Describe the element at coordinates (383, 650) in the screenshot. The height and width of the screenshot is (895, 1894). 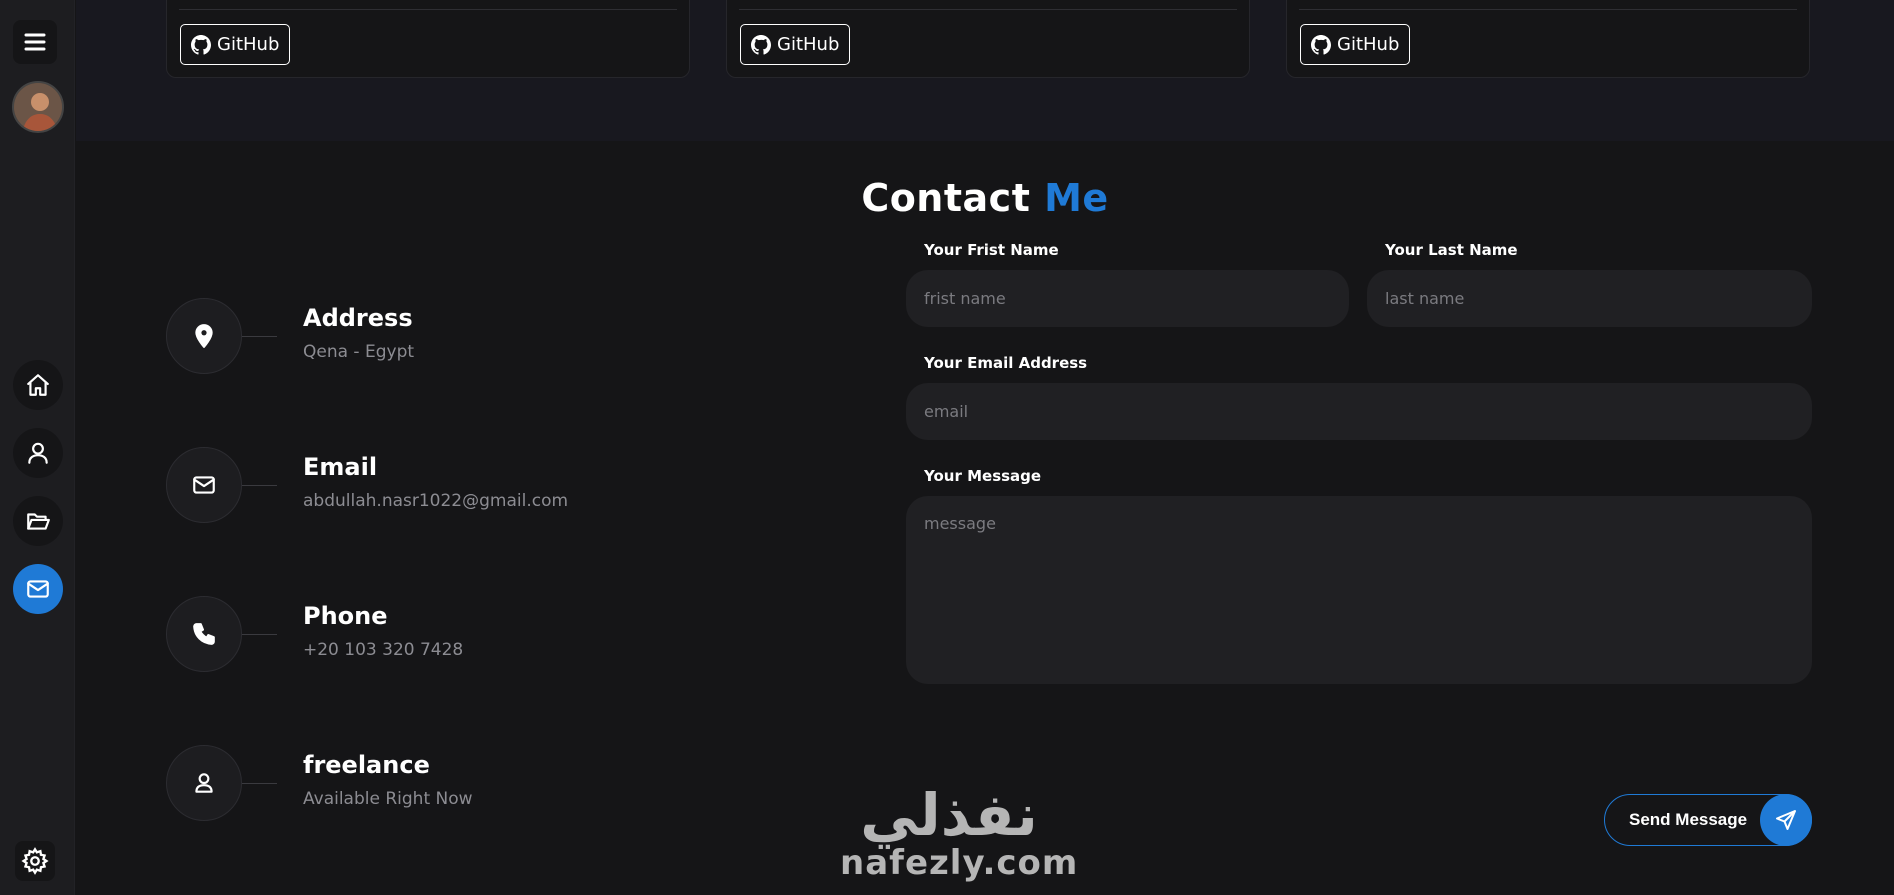
I see `info-value: +20 103 320 7428` at that location.